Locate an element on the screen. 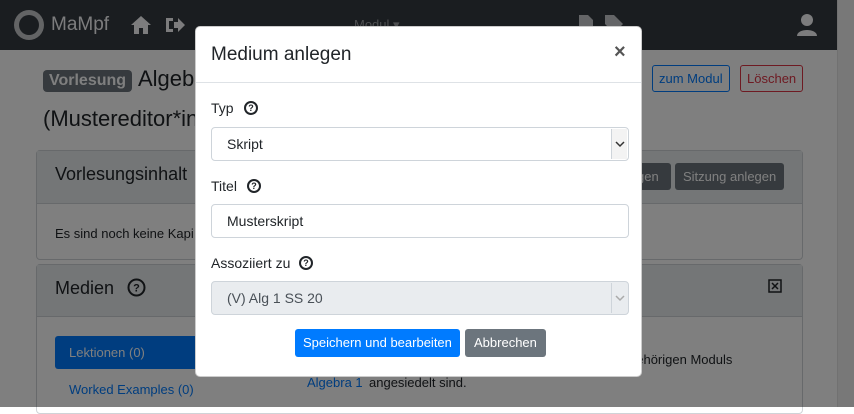 The image size is (854, 414). modal-header: Medium anlegen × is located at coordinates (418, 55).